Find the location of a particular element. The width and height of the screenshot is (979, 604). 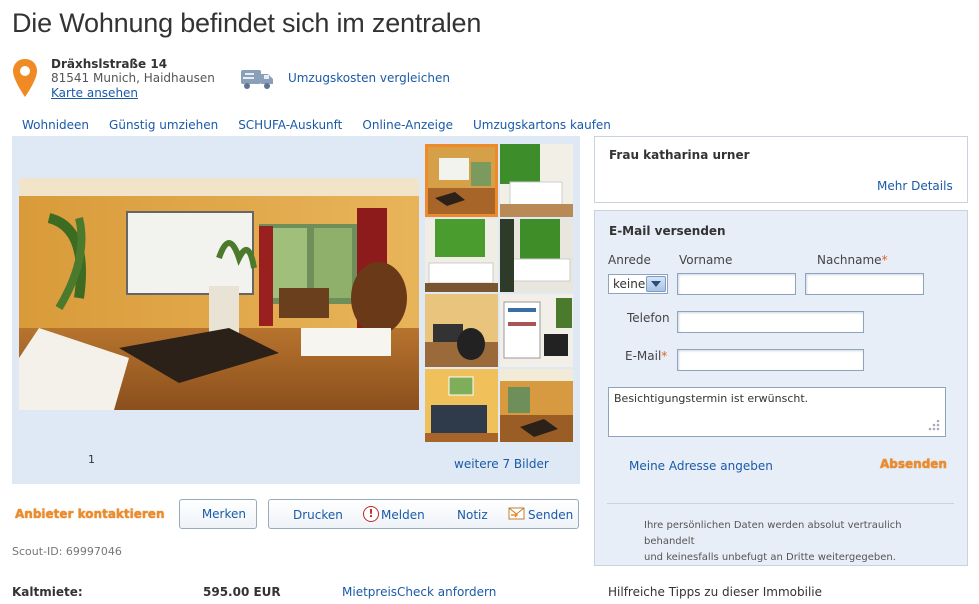

image-counter: 1 is located at coordinates (91, 459).